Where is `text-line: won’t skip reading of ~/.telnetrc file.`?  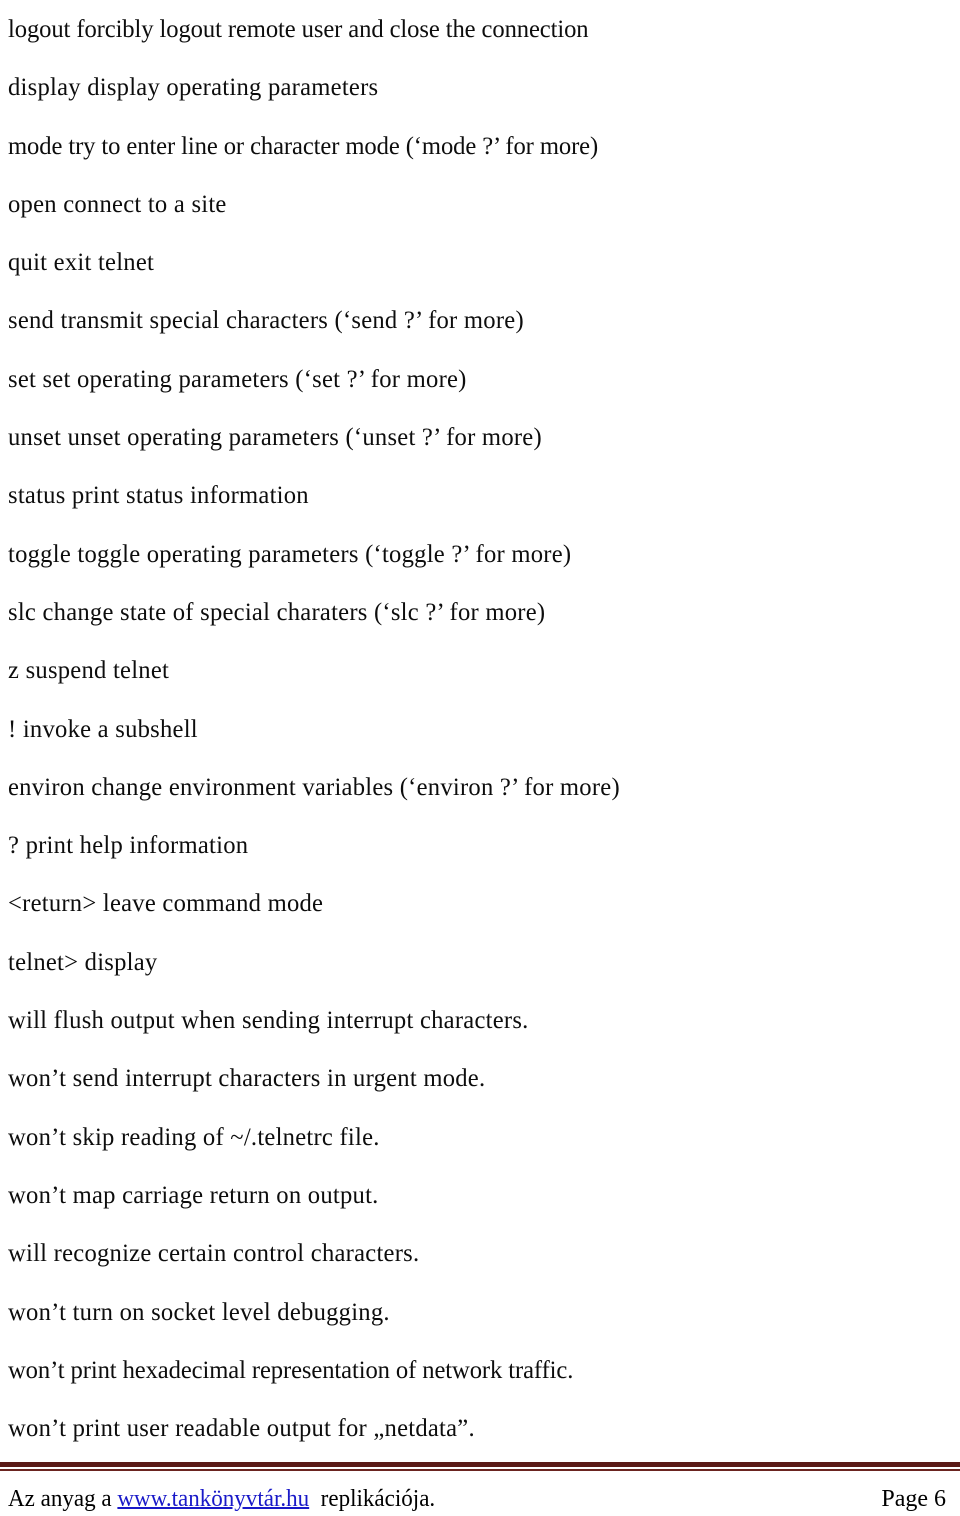
text-line: won’t skip reading of ~/.telnetrc file. is located at coordinates (194, 1136).